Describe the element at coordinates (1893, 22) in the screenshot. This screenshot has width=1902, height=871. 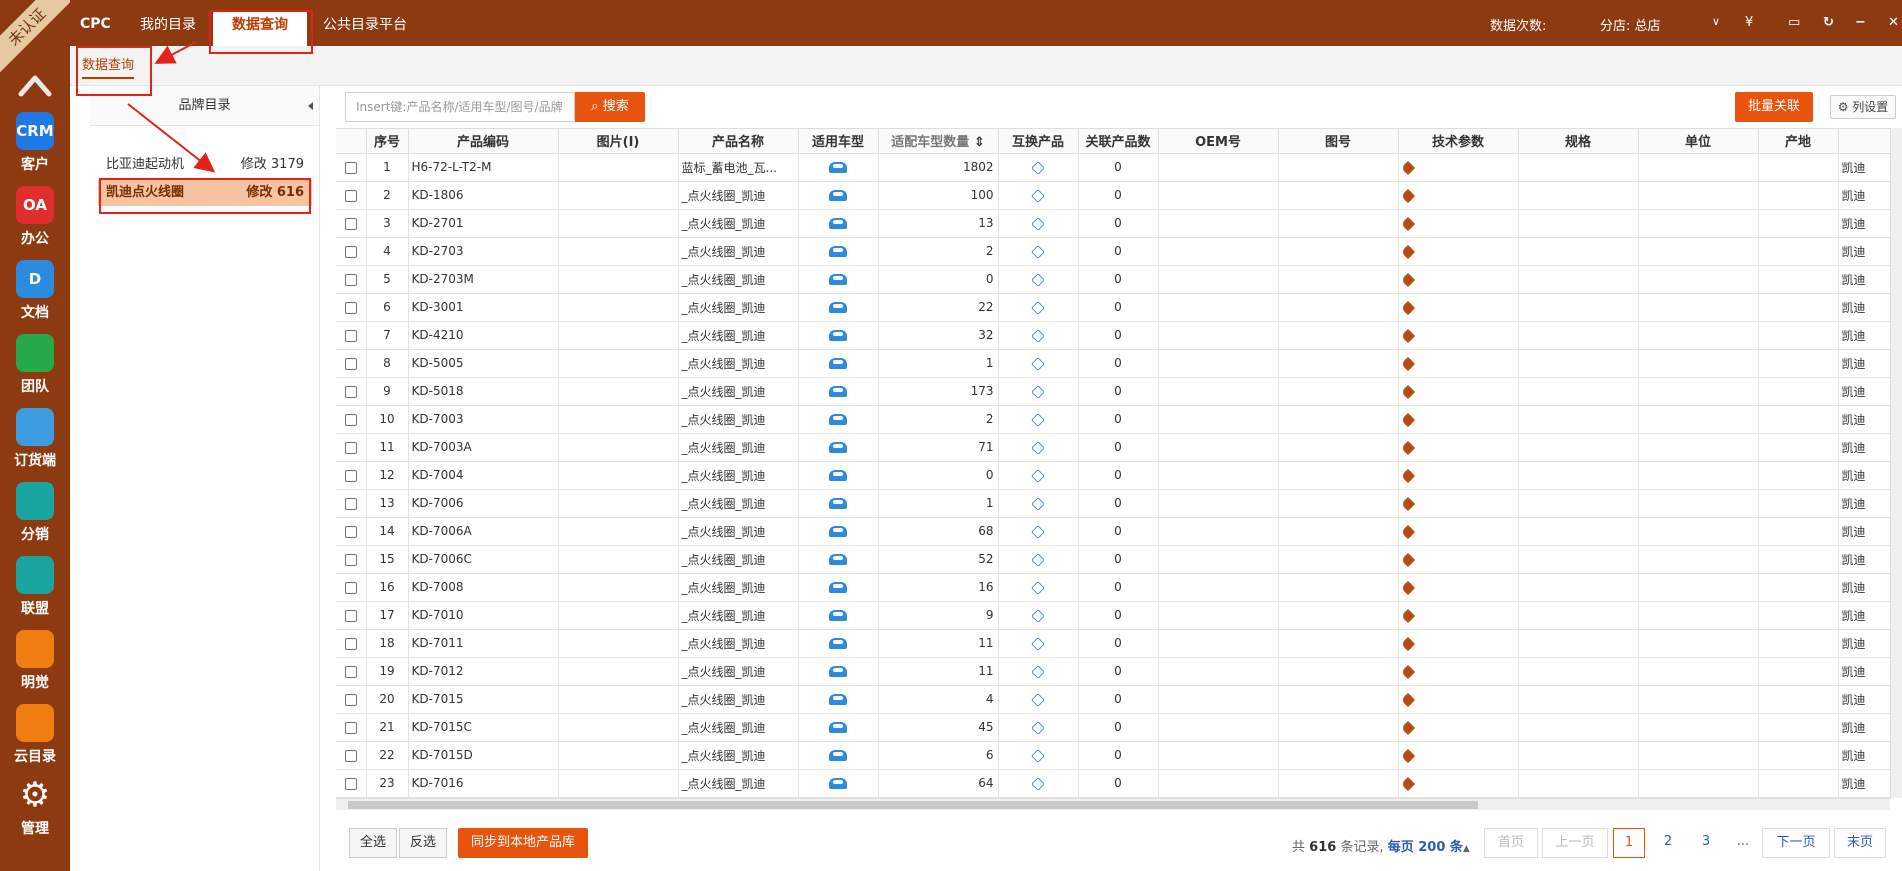
I see `close-icon: ✕` at that location.